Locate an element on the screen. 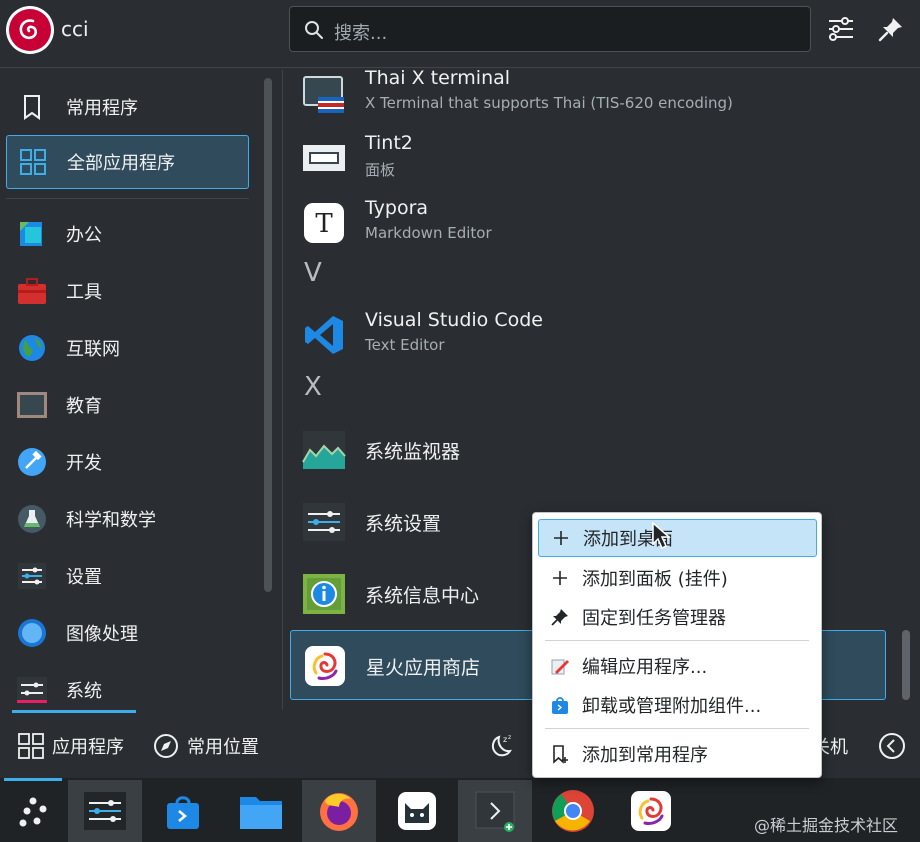  pin-launcher-button is located at coordinates (891, 29).